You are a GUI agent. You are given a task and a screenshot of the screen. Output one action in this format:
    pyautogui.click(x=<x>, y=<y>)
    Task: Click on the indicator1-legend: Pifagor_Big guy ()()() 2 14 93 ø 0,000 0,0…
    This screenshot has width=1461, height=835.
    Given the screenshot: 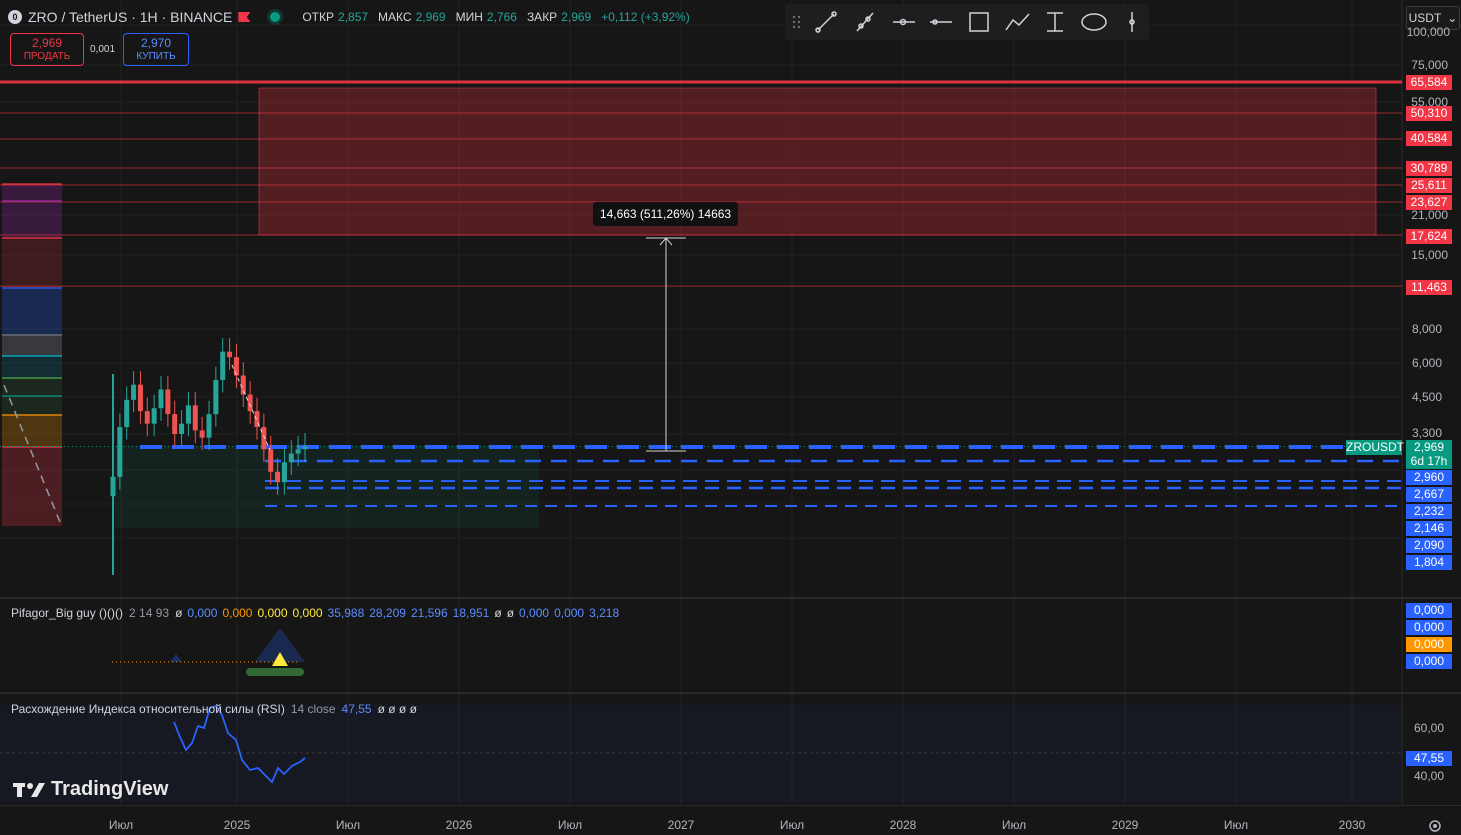 What is the action you would take?
    pyautogui.click(x=315, y=613)
    